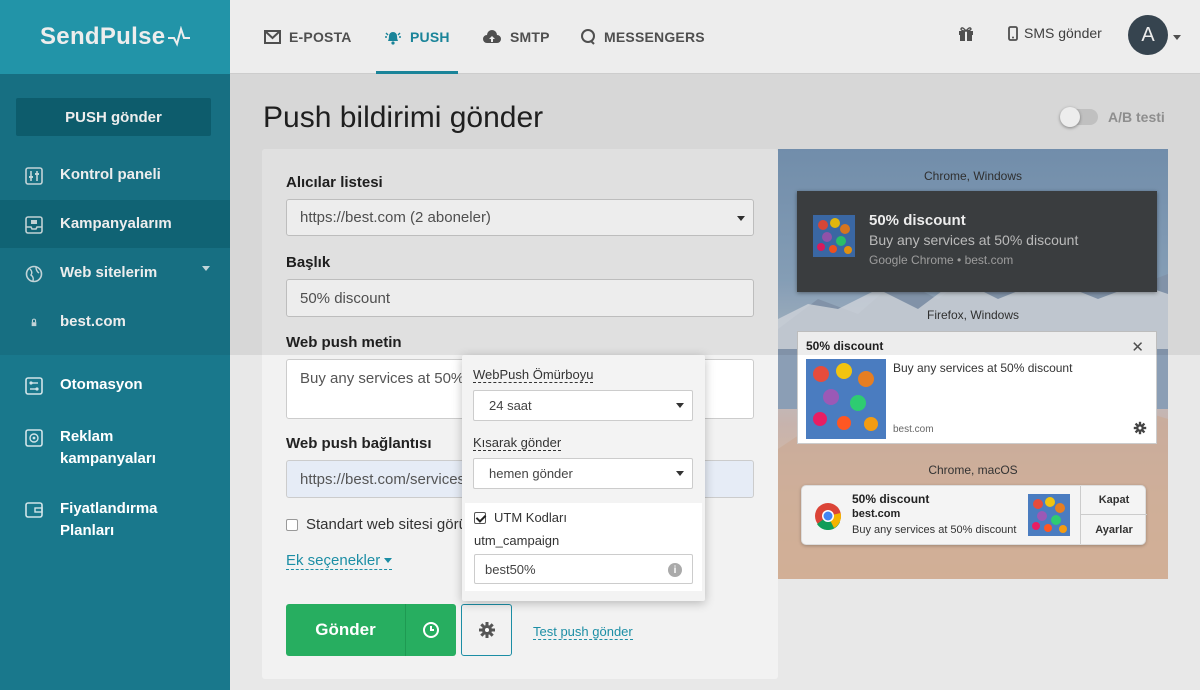  Describe the element at coordinates (403, 117) in the screenshot. I see `page-title: Push bildirimi gönder` at that location.